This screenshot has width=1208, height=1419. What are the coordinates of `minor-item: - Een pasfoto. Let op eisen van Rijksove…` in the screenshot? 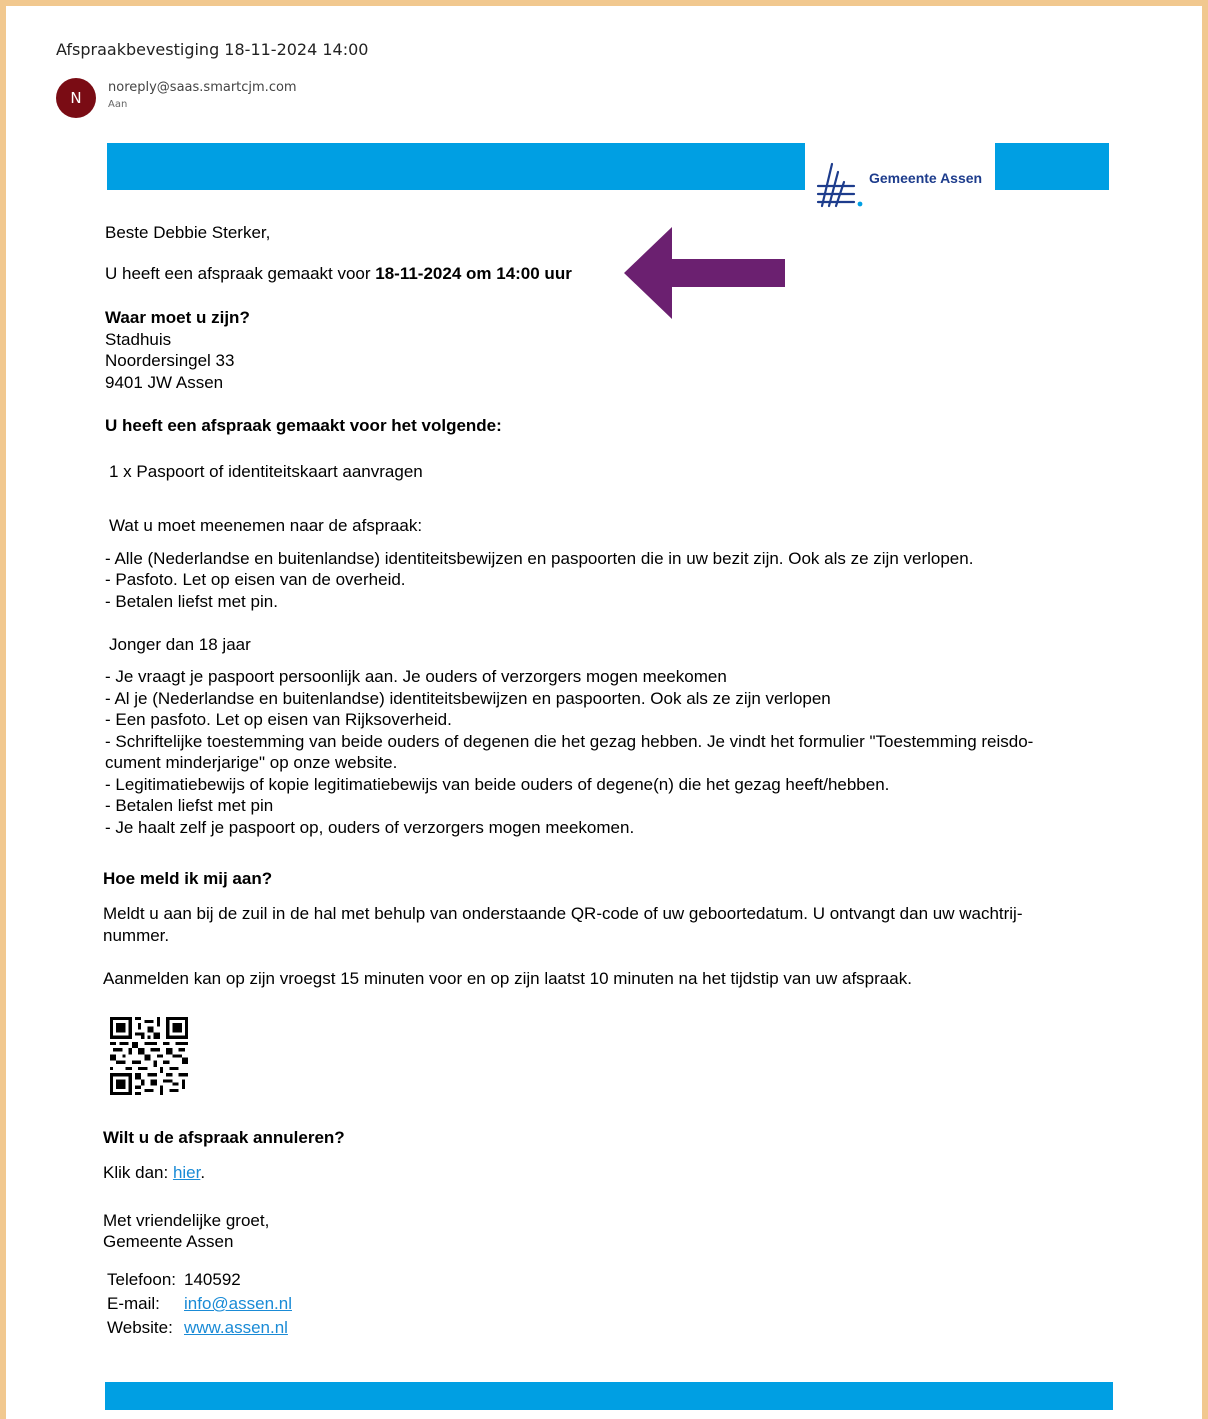 It's located at (278, 719).